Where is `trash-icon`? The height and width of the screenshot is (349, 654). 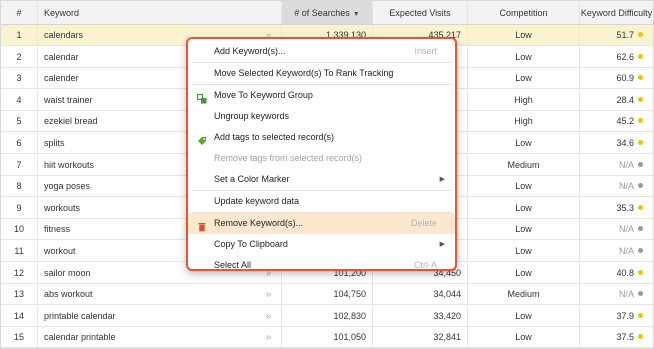 trash-icon is located at coordinates (202, 225).